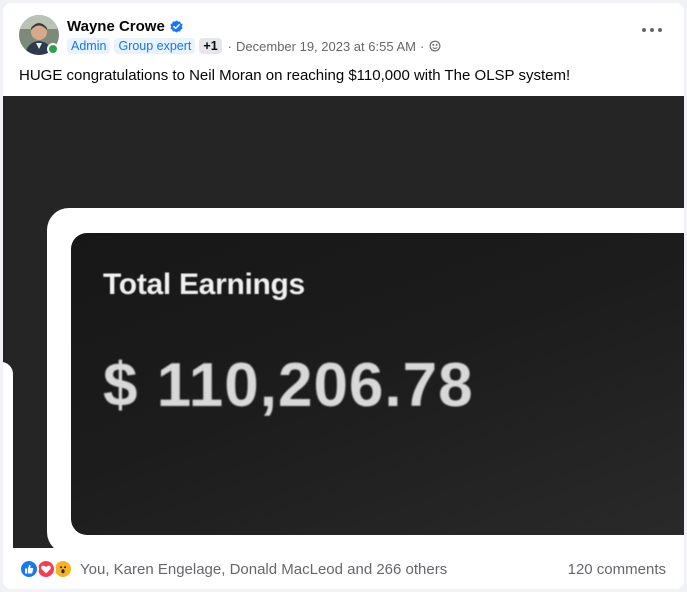 The height and width of the screenshot is (592, 687). What do you see at coordinates (176, 26) in the screenshot?
I see `verified-badge-icon` at bounding box center [176, 26].